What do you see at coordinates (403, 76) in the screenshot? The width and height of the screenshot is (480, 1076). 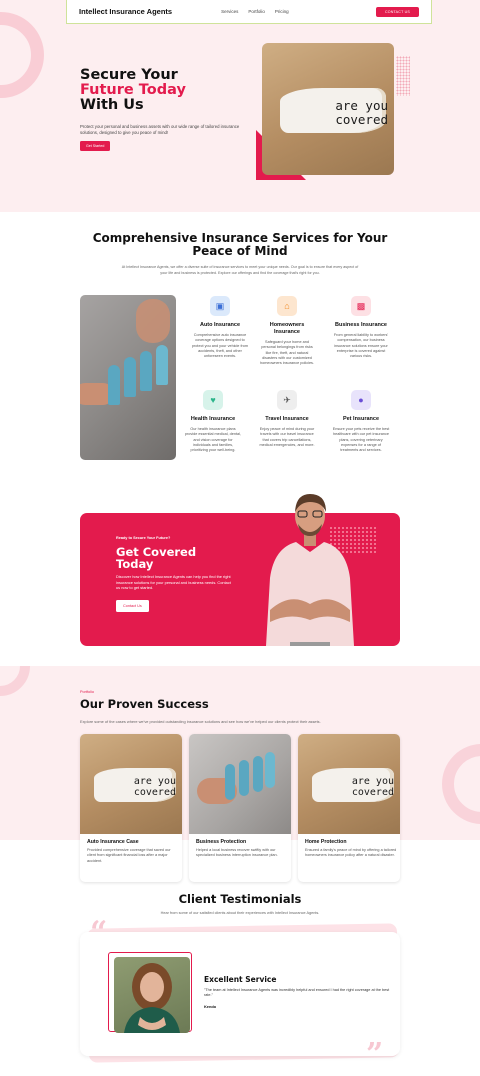 I see `decorative-dots` at bounding box center [403, 76].